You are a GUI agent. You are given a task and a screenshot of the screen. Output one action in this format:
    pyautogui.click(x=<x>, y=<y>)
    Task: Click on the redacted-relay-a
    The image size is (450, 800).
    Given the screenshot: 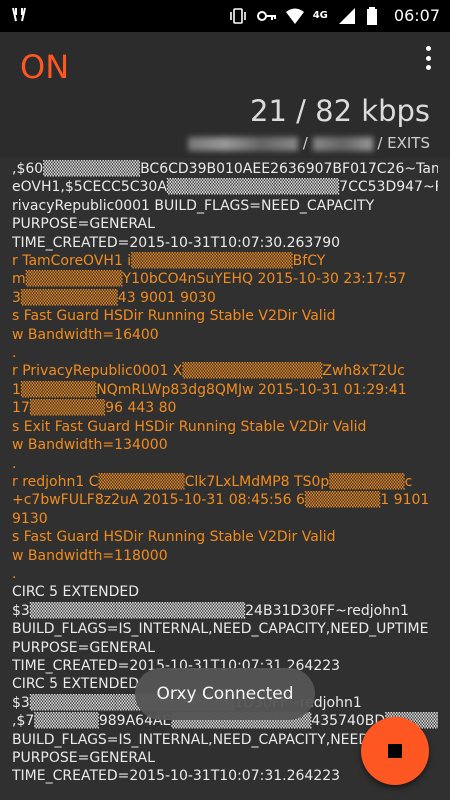 What is the action you would take?
    pyautogui.click(x=242, y=143)
    